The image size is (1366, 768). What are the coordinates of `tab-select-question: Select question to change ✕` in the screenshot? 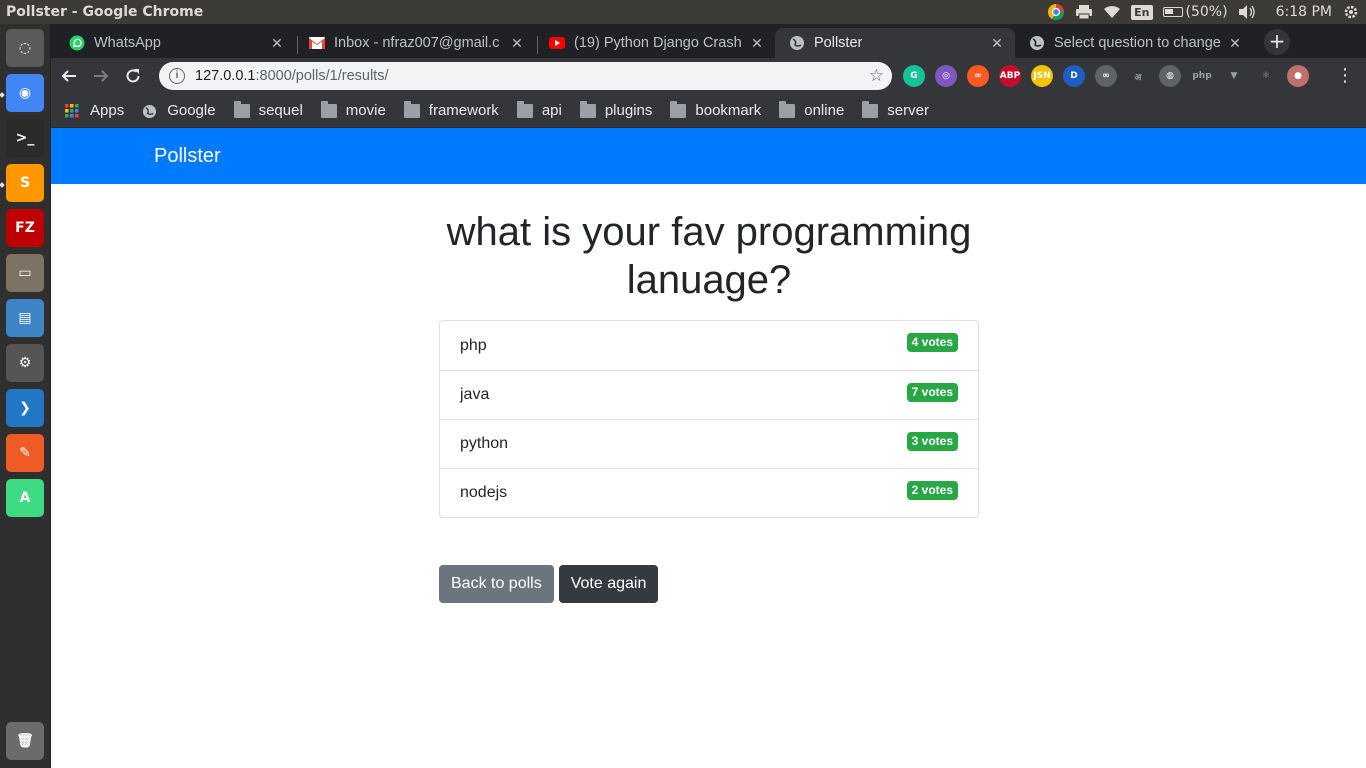 It's located at (1134, 43).